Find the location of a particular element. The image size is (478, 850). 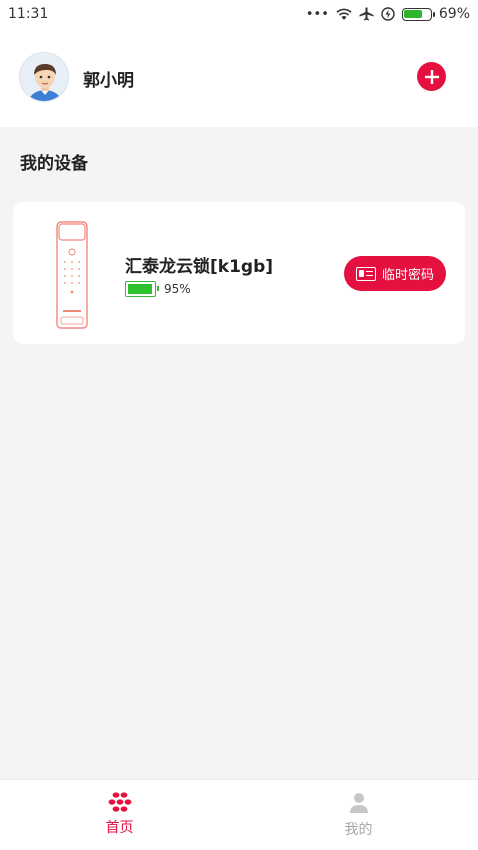

nav-item-mine: 我的 is located at coordinates (358, 815).